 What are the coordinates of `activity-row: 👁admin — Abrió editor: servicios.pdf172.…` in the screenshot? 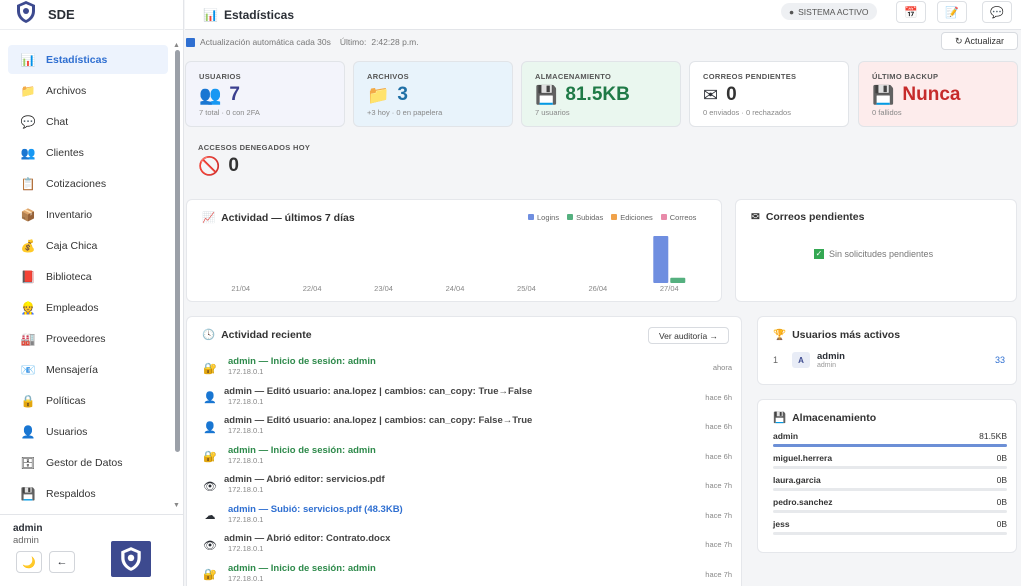 It's located at (467, 488).